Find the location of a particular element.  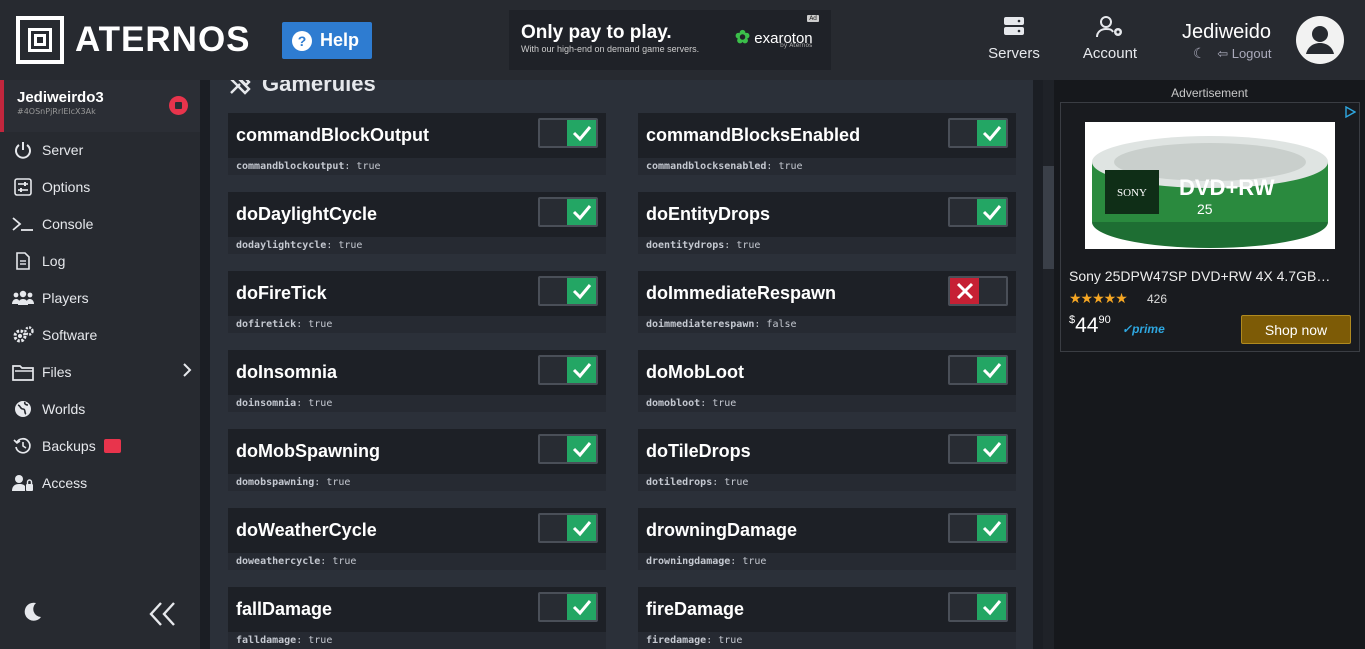

exaroton-logo-icon: ✿ is located at coordinates (743, 37).